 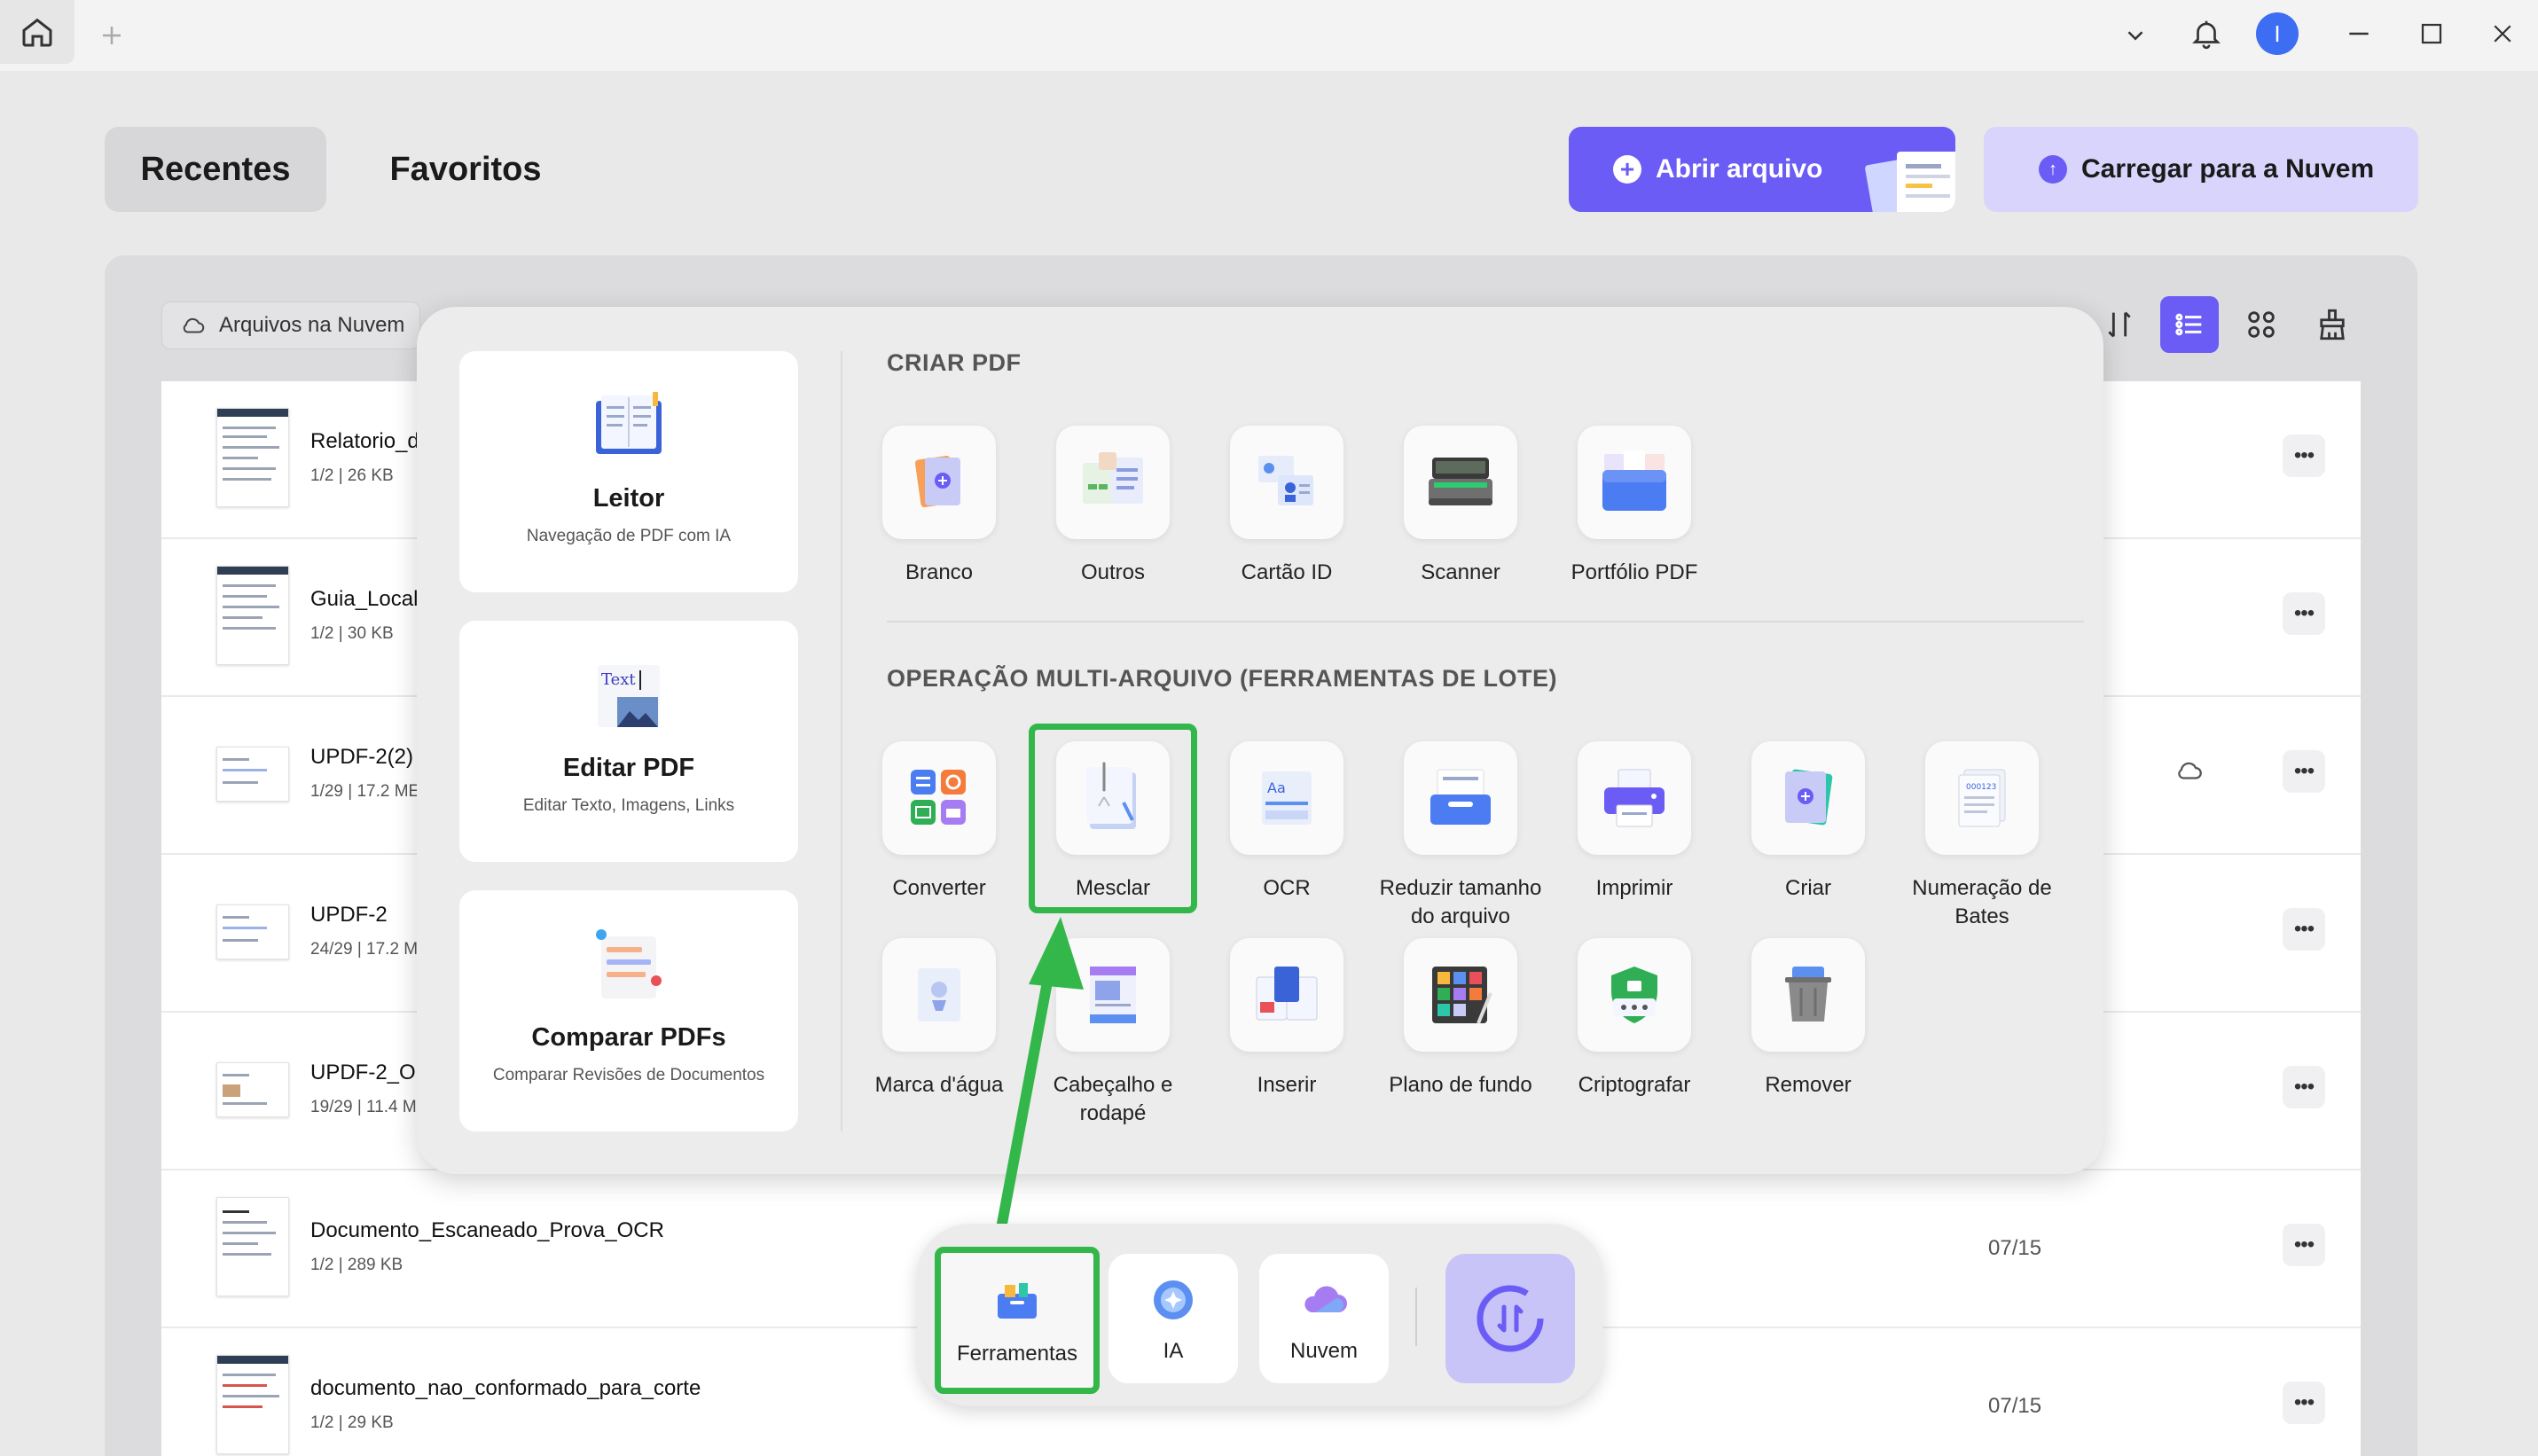 I want to click on maximize-icon, so click(x=2431, y=33).